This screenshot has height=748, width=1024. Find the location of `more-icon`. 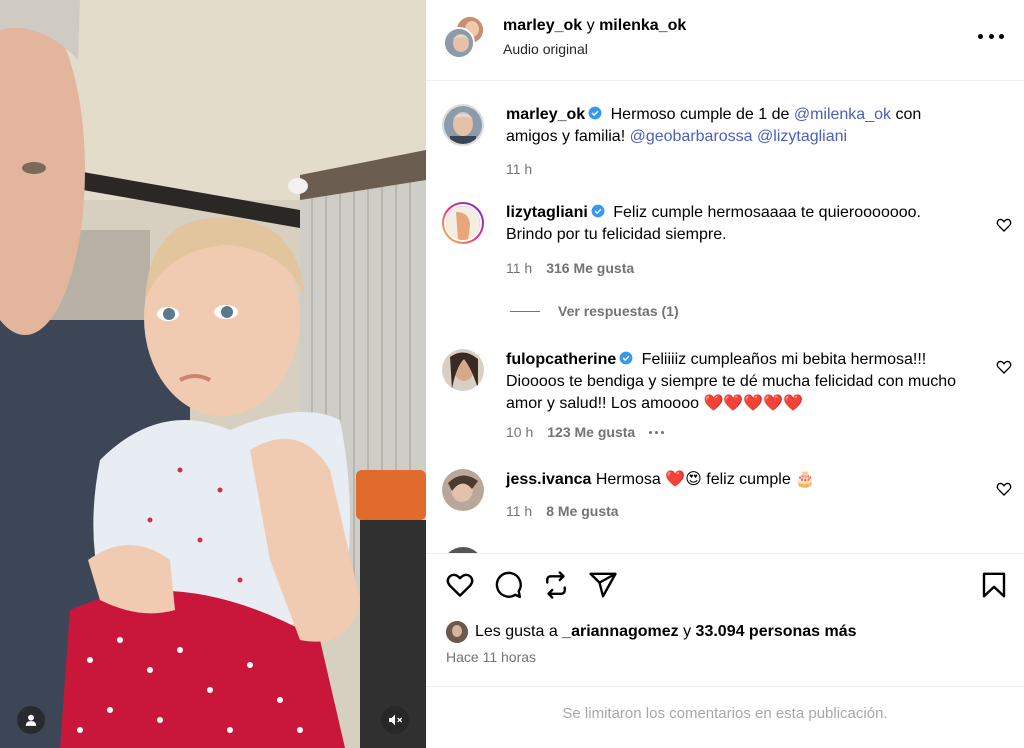

more-icon is located at coordinates (980, 36).